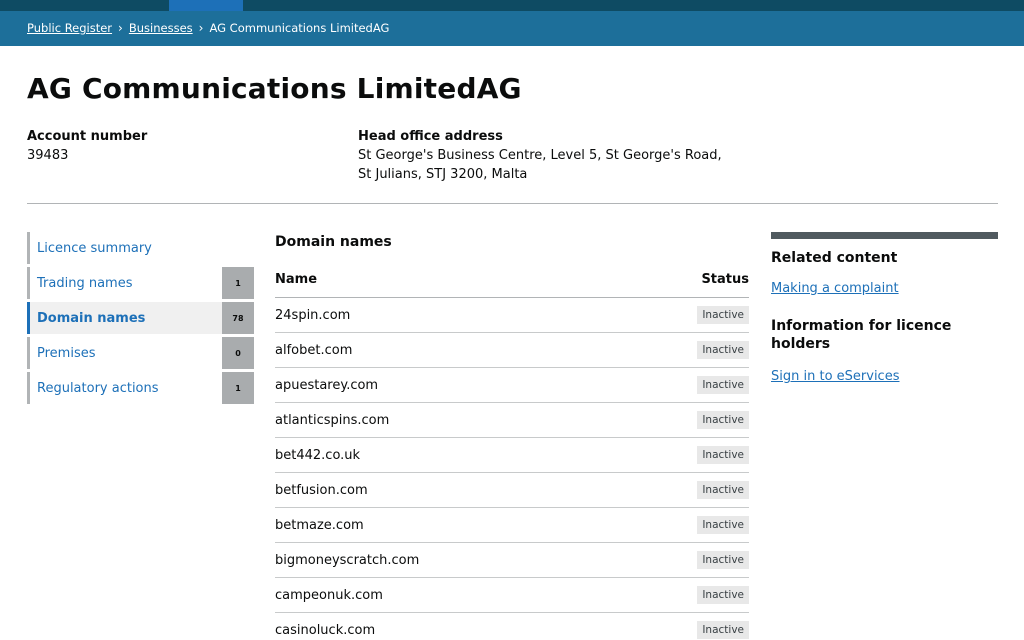 Image resolution: width=1024 pixels, height=640 pixels. What do you see at coordinates (884, 288) in the screenshot?
I see `making-a-complaint-link: Making a complaint` at bounding box center [884, 288].